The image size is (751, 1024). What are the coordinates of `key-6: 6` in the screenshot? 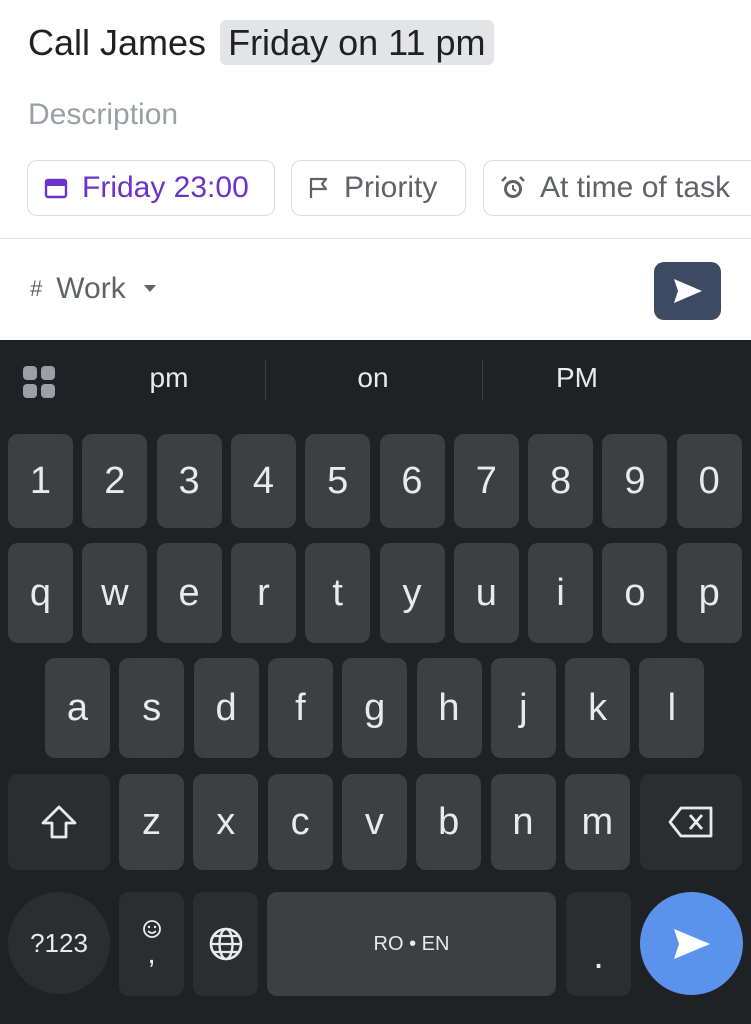 It's located at (412, 481).